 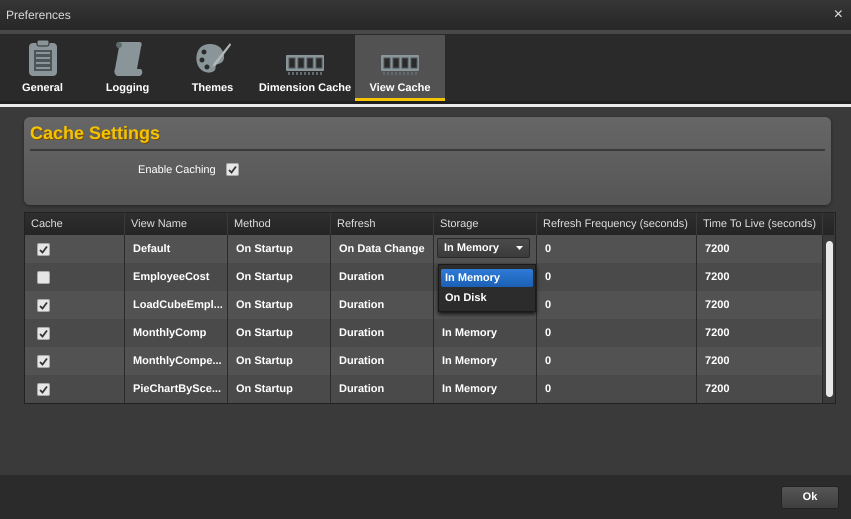 I want to click on clipboard-icon, so click(x=42, y=58).